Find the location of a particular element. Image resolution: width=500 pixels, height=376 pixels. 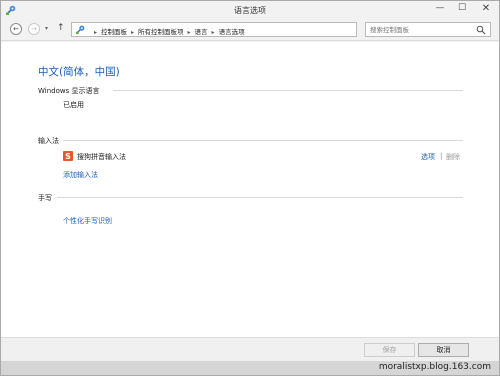

display-language-status: 已启用 is located at coordinates (73, 105).